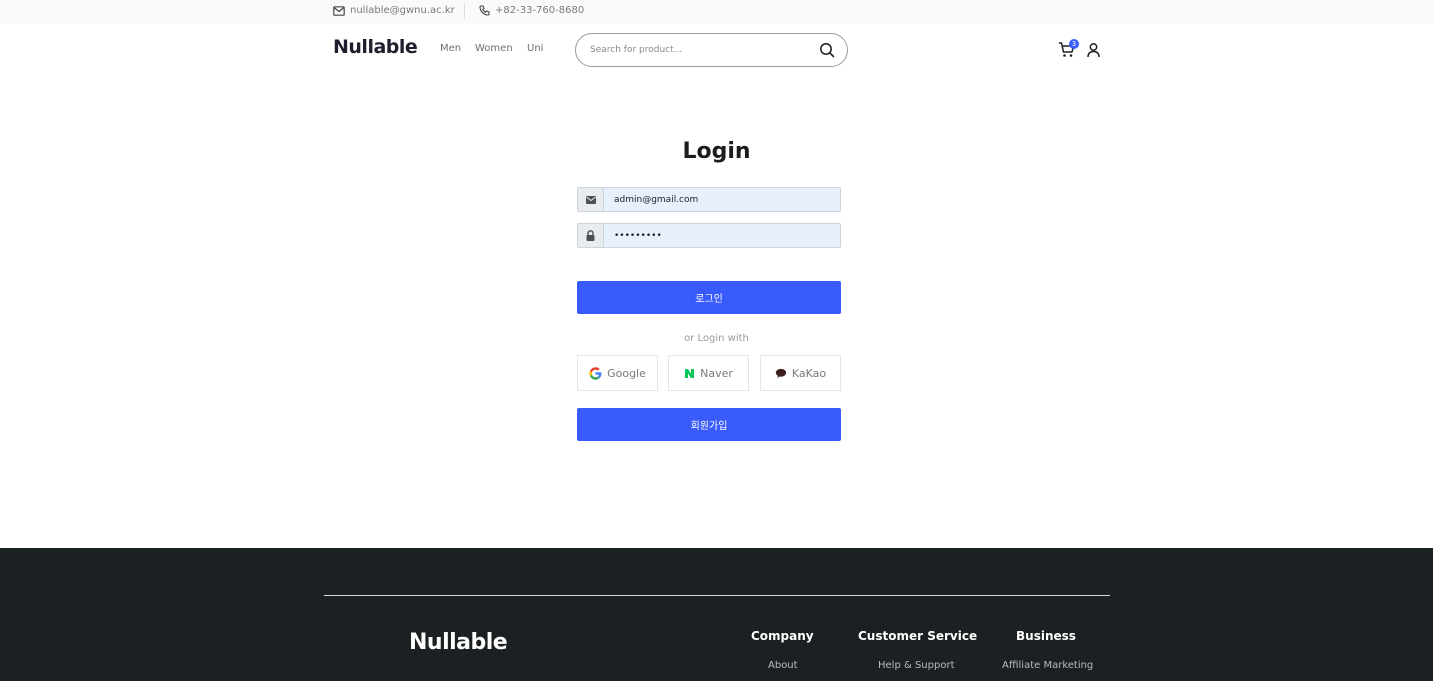  Describe the element at coordinates (484, 10) in the screenshot. I see `phone-icon` at that location.